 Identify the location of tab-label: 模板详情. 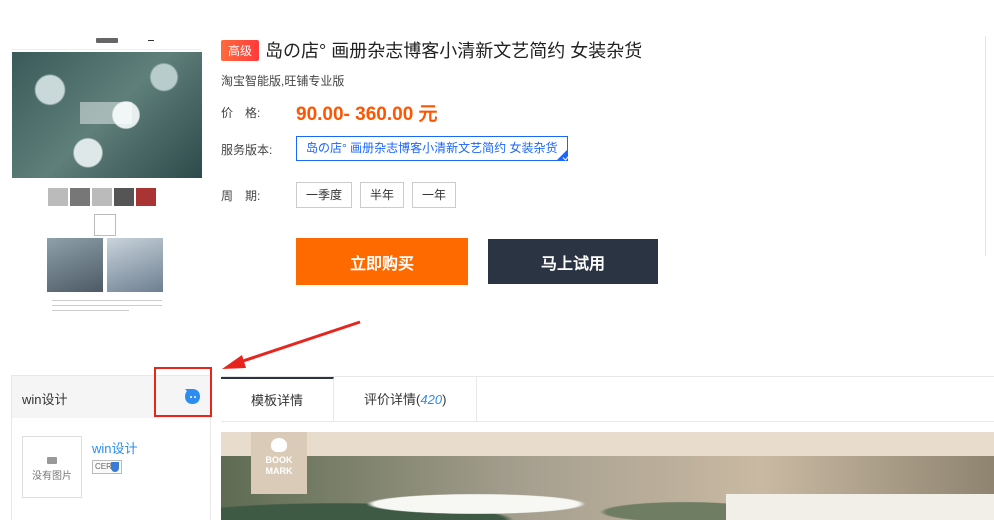
(277, 400).